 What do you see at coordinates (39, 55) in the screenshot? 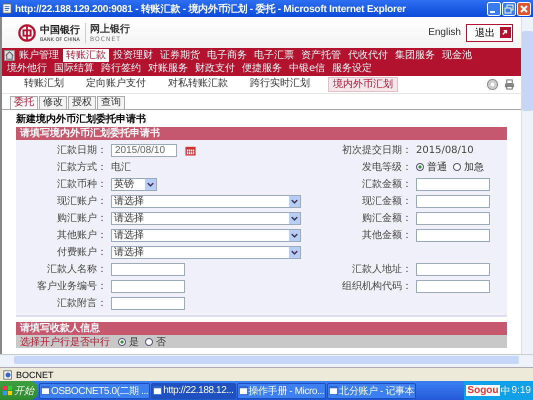
I see `nav-tab: 账户管理` at bounding box center [39, 55].